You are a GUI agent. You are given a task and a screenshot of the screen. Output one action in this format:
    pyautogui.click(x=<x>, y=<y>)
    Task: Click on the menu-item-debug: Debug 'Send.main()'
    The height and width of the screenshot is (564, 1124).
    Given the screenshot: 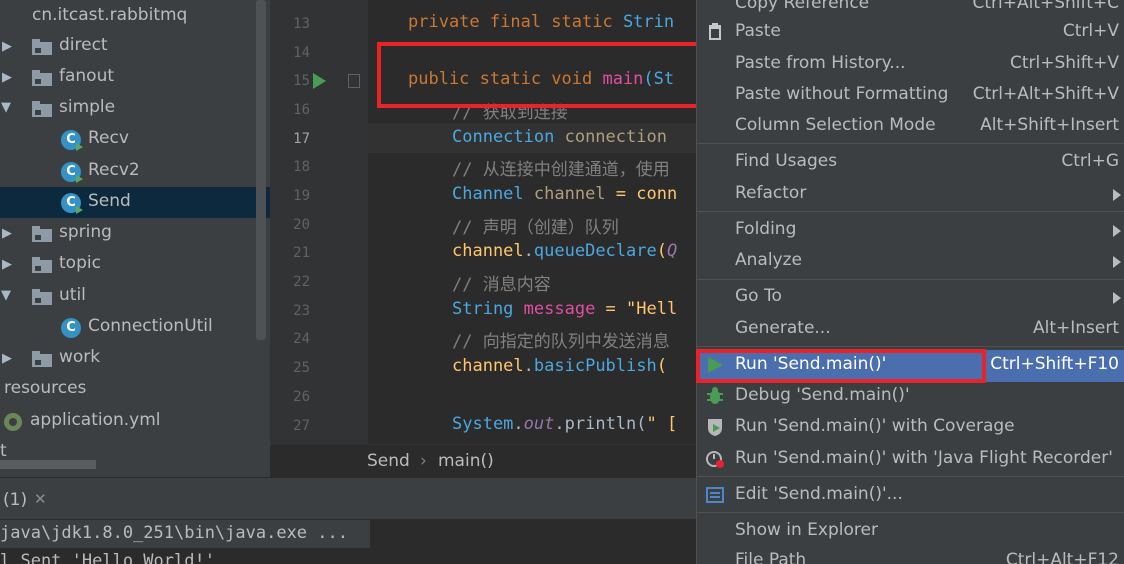 What is the action you would take?
    pyautogui.click(x=910, y=396)
    